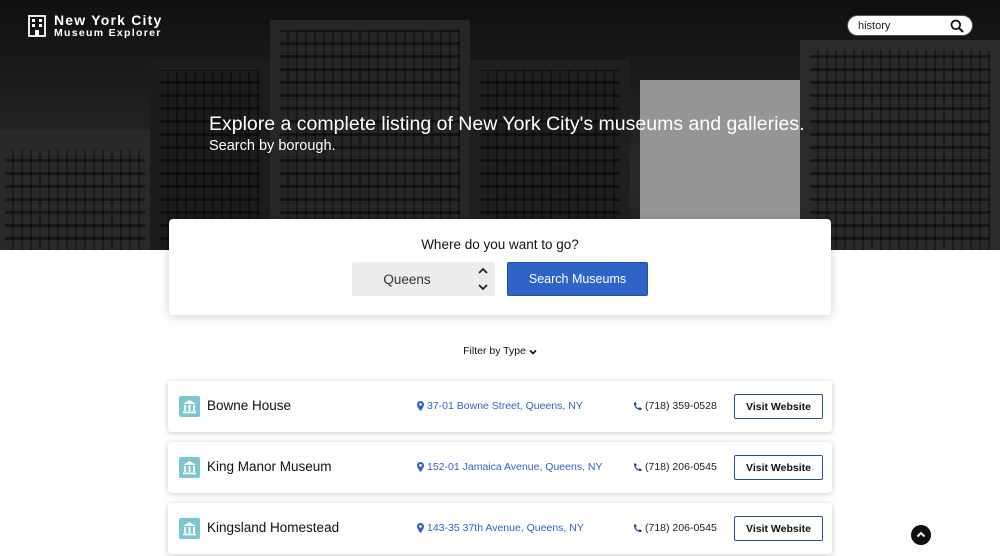 The width and height of the screenshot is (1000, 556). I want to click on search-question: Where do you want to go?, so click(500, 244).